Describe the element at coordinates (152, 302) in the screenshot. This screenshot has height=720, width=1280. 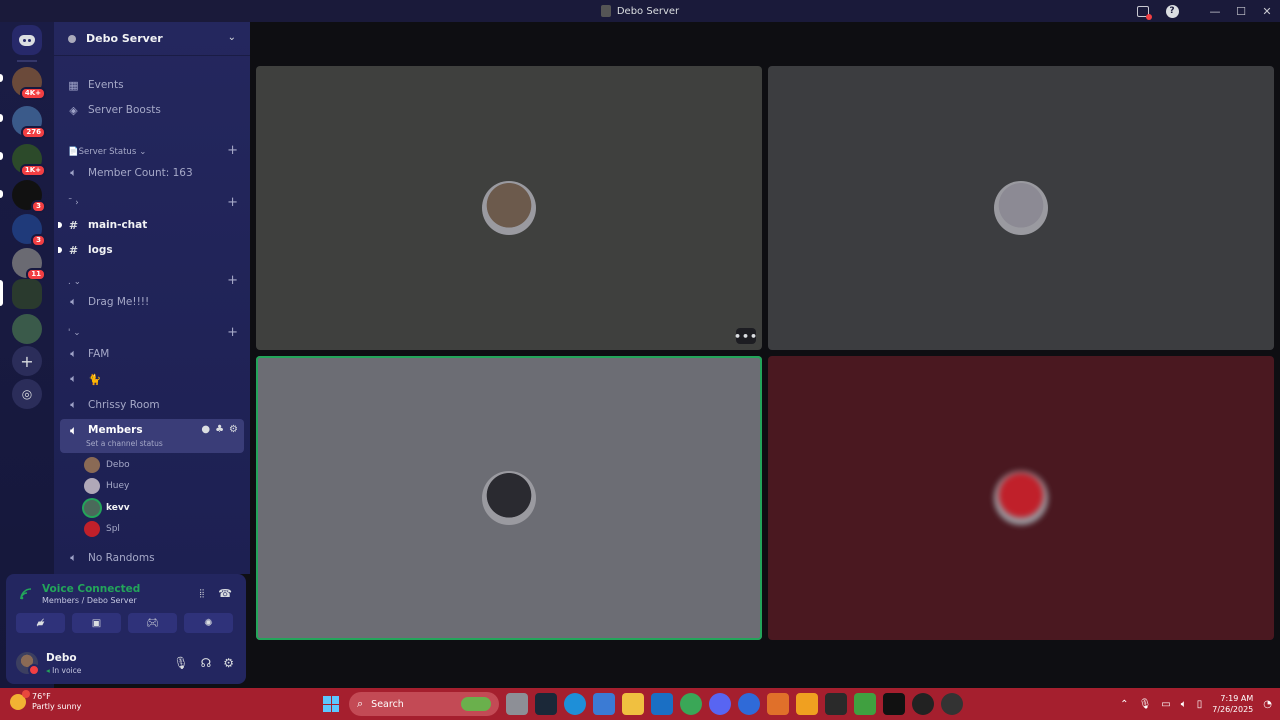
I see `channel-drag-me: 🔈︎ Drag Me!!!!` at that location.